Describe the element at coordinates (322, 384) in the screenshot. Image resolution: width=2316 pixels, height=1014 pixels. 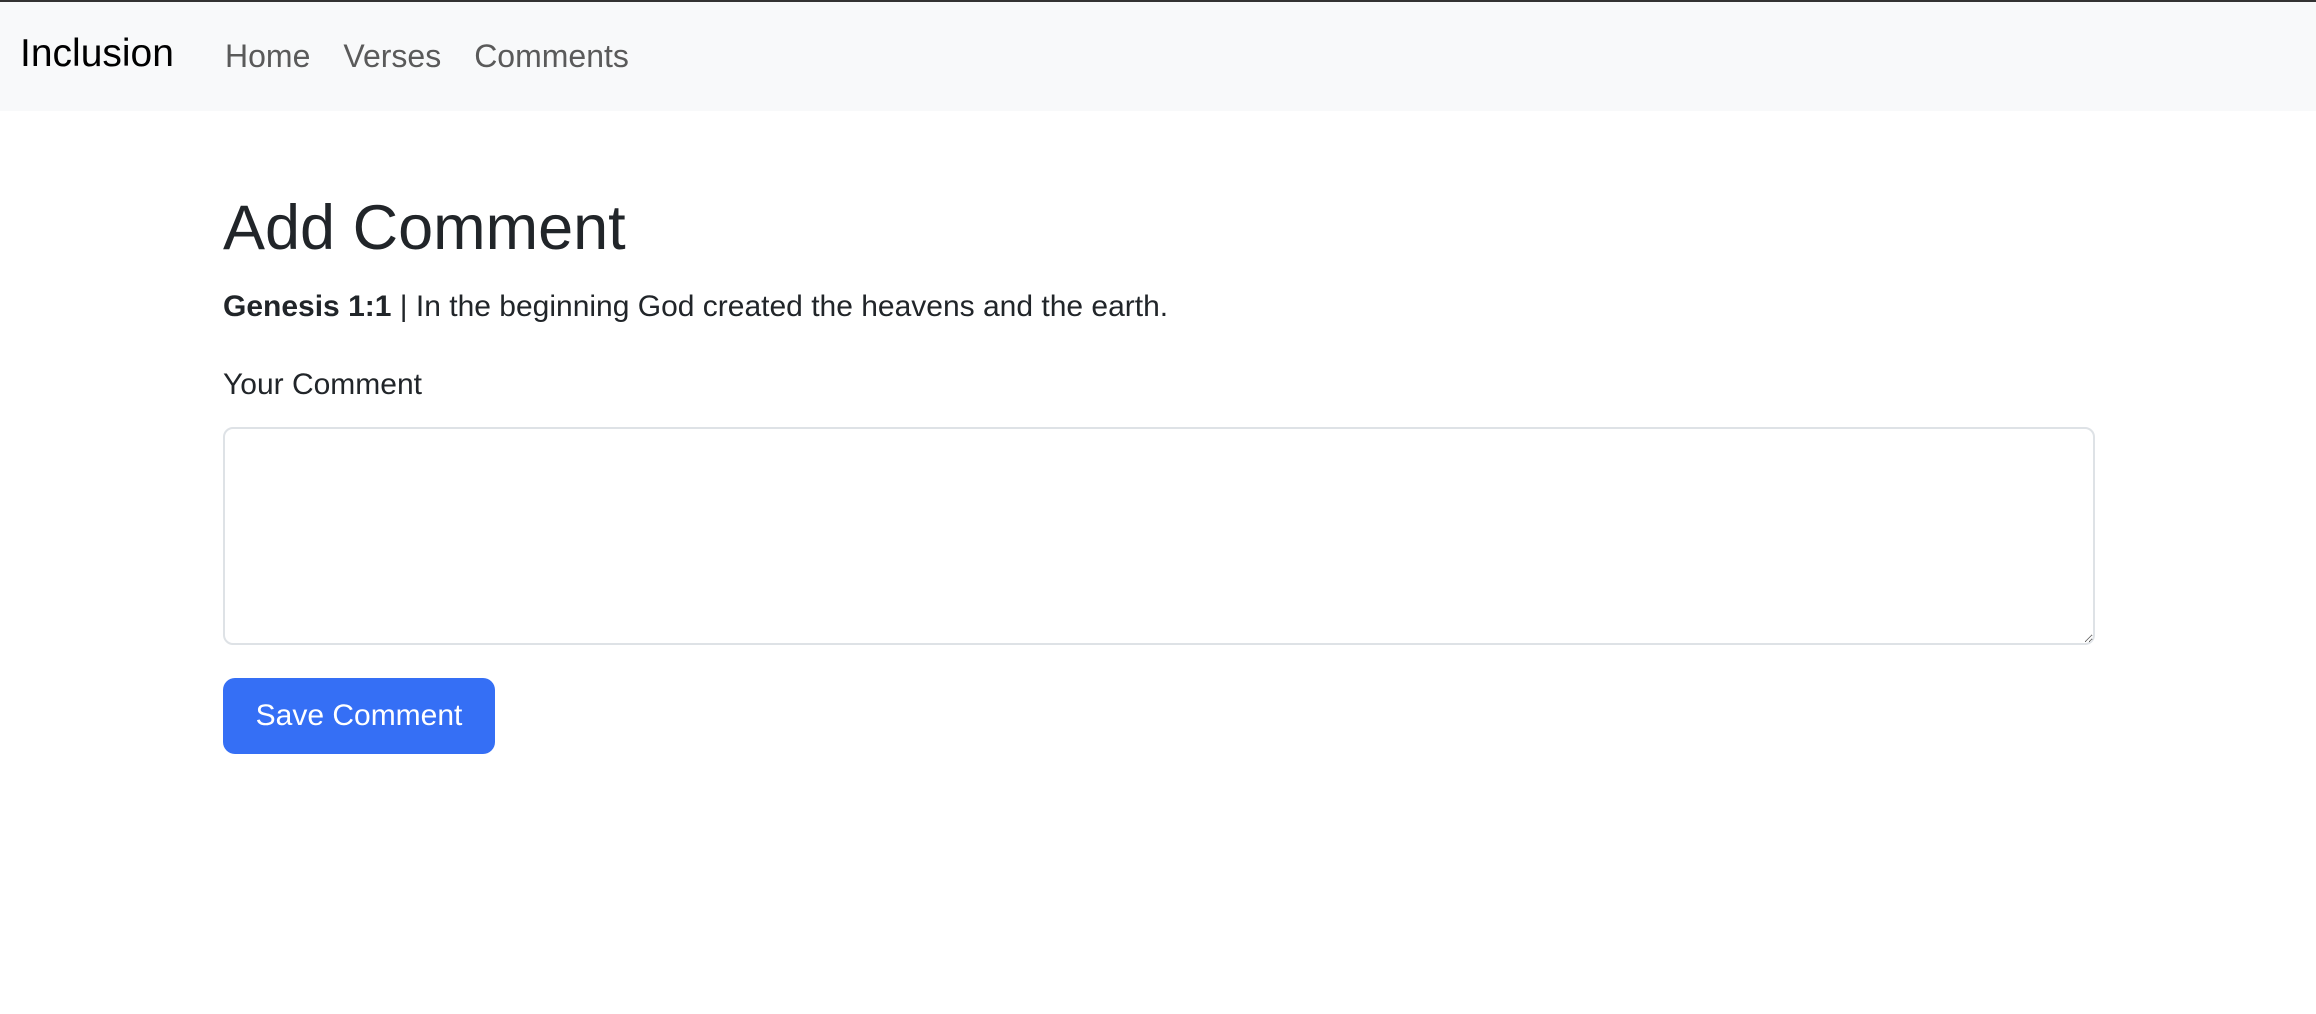
I see `comment-label: Your Comment` at that location.